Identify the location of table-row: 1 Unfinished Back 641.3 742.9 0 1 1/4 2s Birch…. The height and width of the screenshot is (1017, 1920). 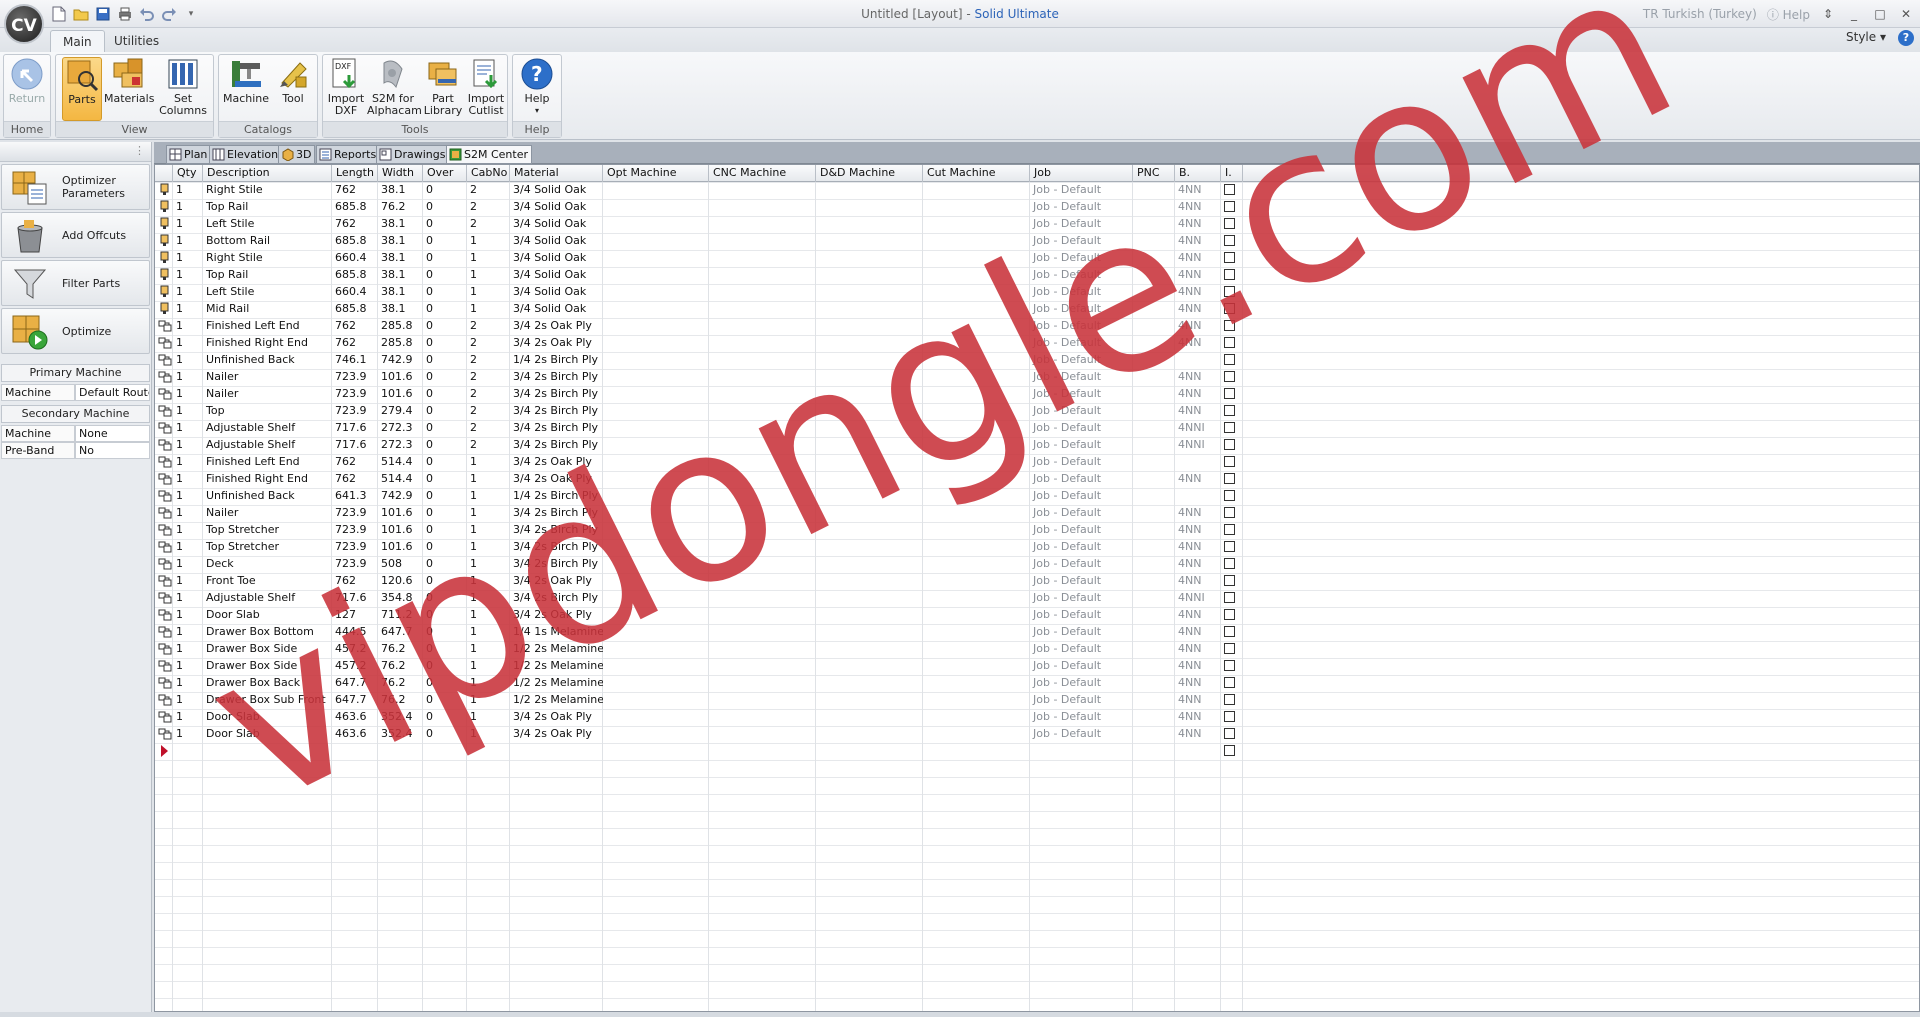
(1037, 496).